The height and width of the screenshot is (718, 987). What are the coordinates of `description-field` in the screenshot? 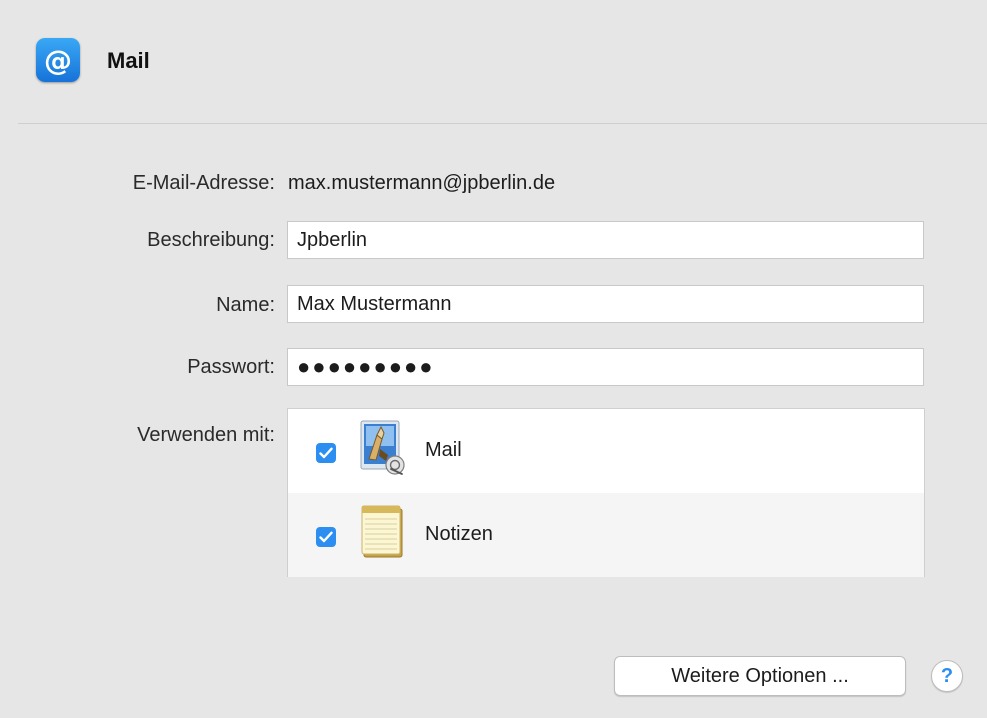 It's located at (605, 240).